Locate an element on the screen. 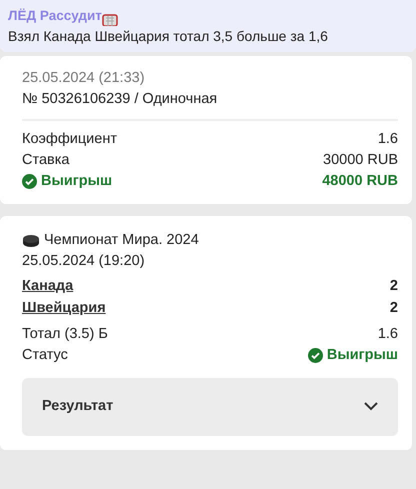 This screenshot has height=489, width=416. event-date: 25.05.2024 (19:20) is located at coordinates (84, 262).